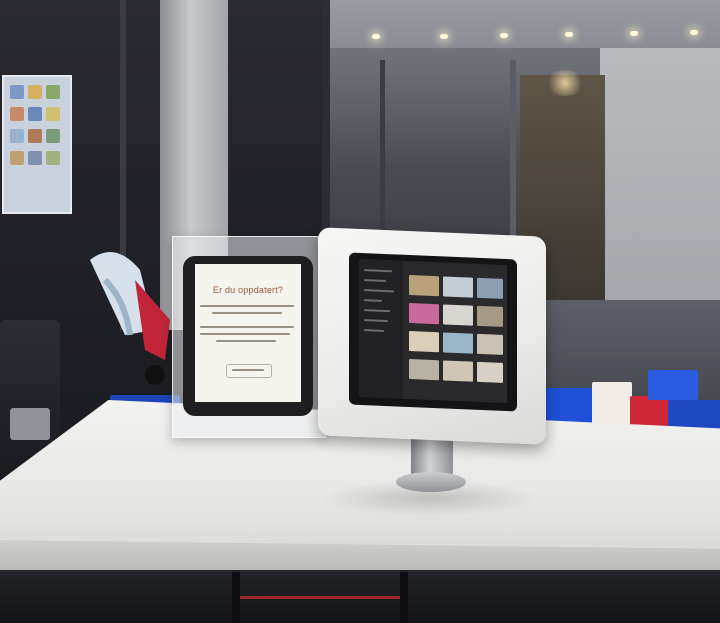  I want to click on tablet-screen, so click(433, 331).